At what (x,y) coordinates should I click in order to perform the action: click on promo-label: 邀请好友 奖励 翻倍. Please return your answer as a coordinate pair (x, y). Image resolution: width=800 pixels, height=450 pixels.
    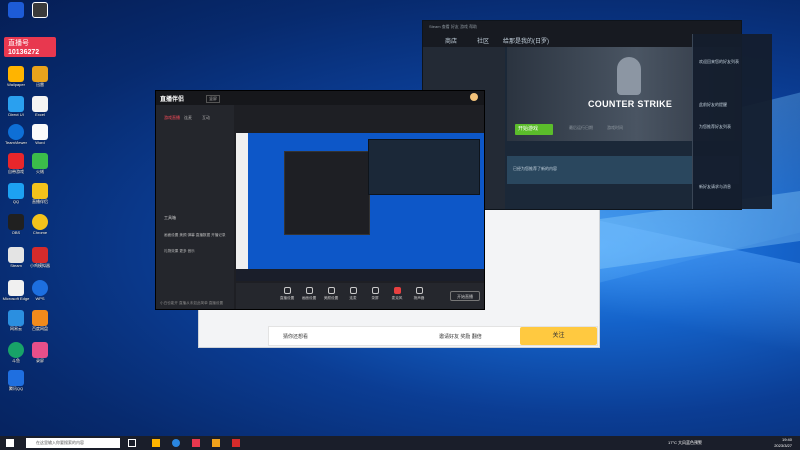
    Looking at the image, I should click on (460, 337).